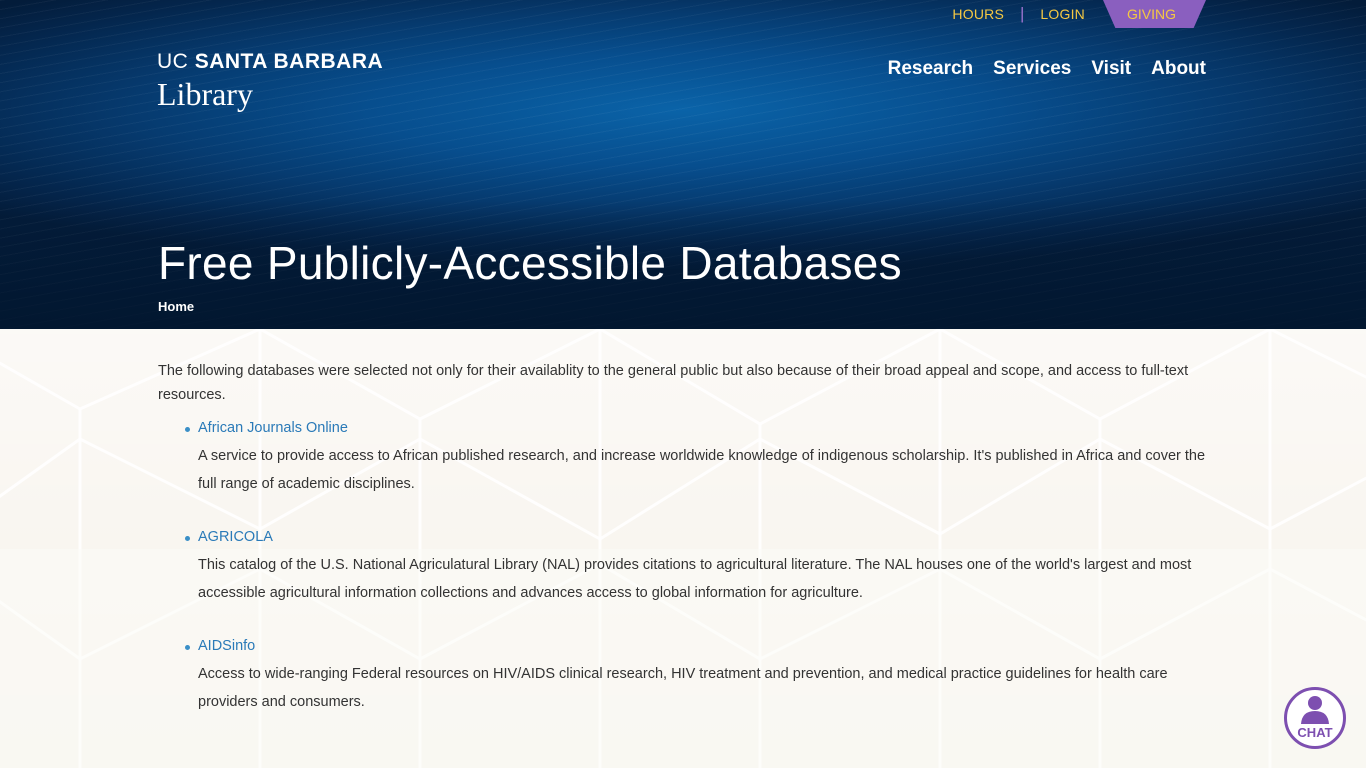  I want to click on database-link-aidsinfo: AIDSinfo, so click(226, 646).